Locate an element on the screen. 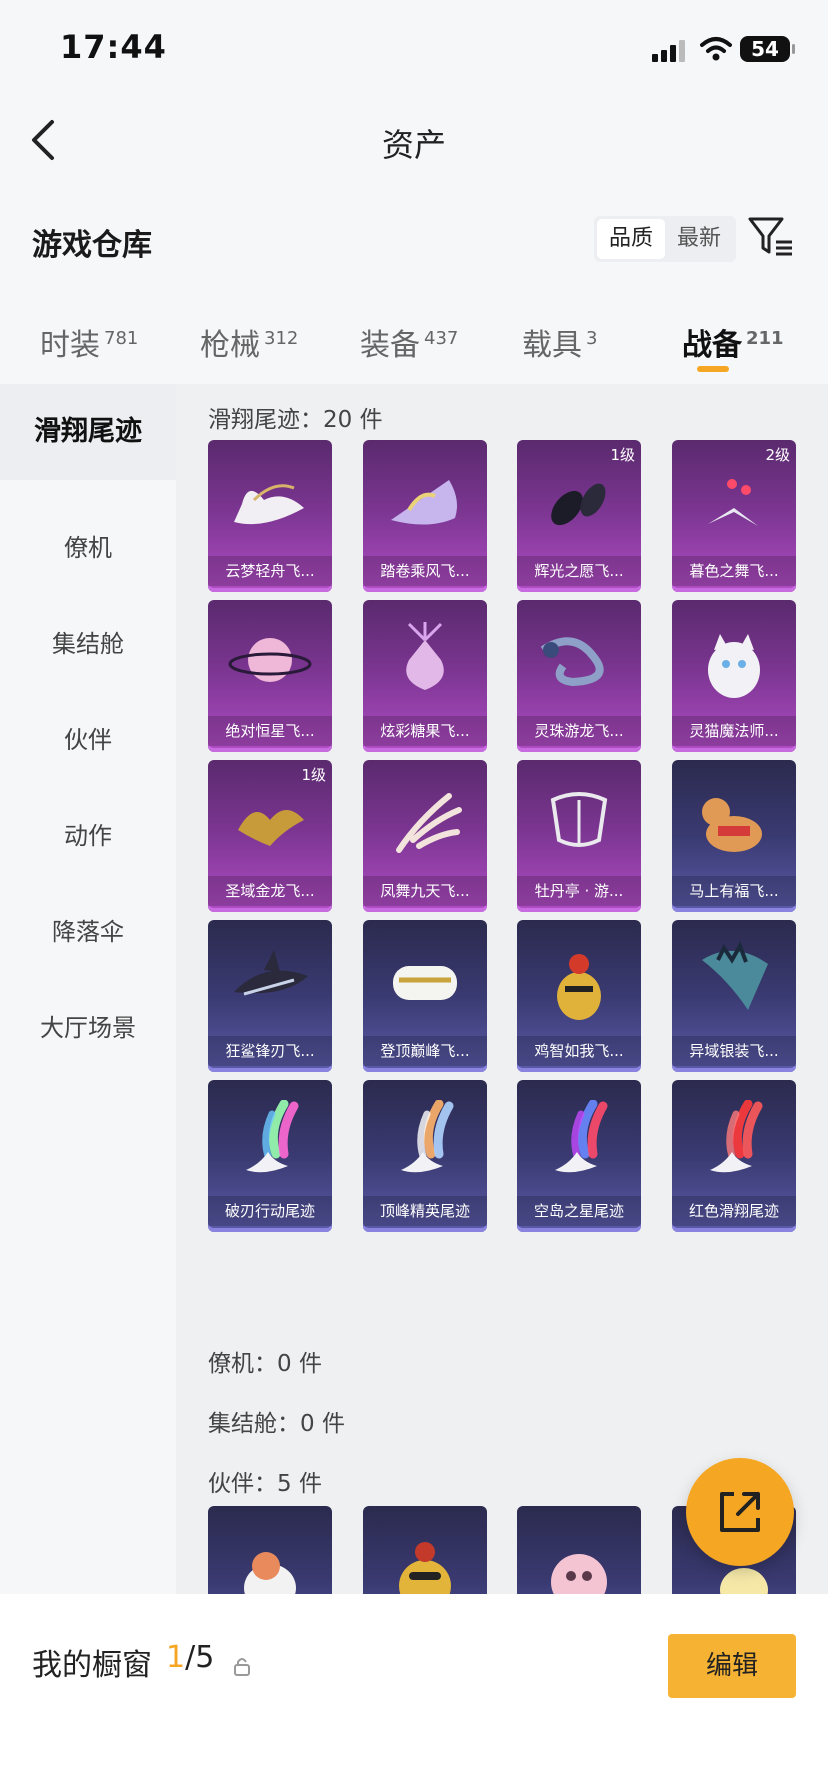 This screenshot has width=828, height=1792. glide-item-card: 顶峰精英尾迹 is located at coordinates (425, 1156).